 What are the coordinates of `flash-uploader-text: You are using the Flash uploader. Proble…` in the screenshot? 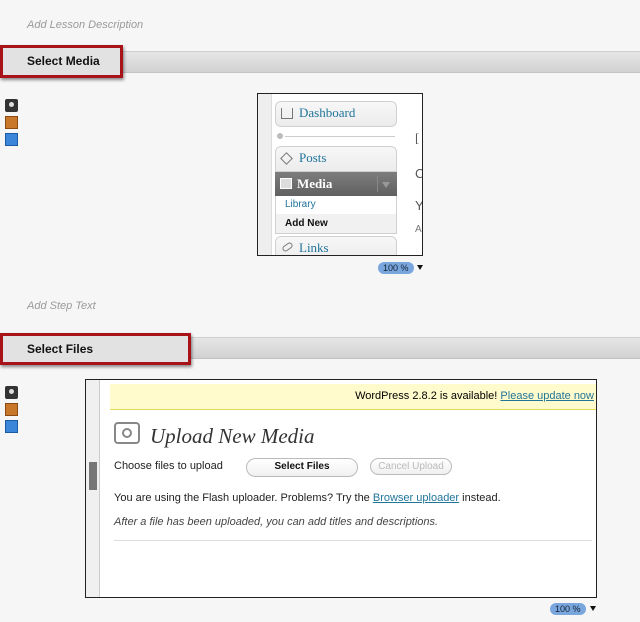 It's located at (307, 498).